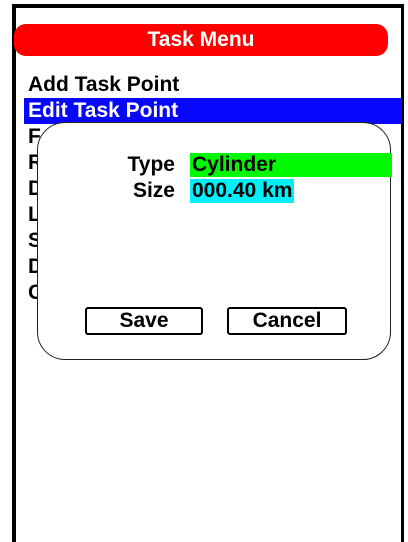 Image resolution: width=408 pixels, height=542 pixels. What do you see at coordinates (213, 111) in the screenshot?
I see `menu-item-edit-task-point: Edit Task Point` at bounding box center [213, 111].